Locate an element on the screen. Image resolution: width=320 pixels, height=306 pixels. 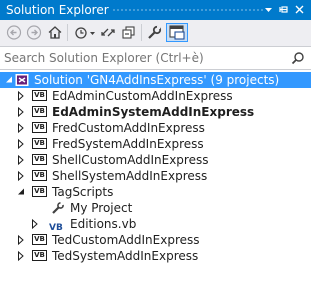
tree-item-project: VB ShellSystemAddInExpress is located at coordinates (155, 176).